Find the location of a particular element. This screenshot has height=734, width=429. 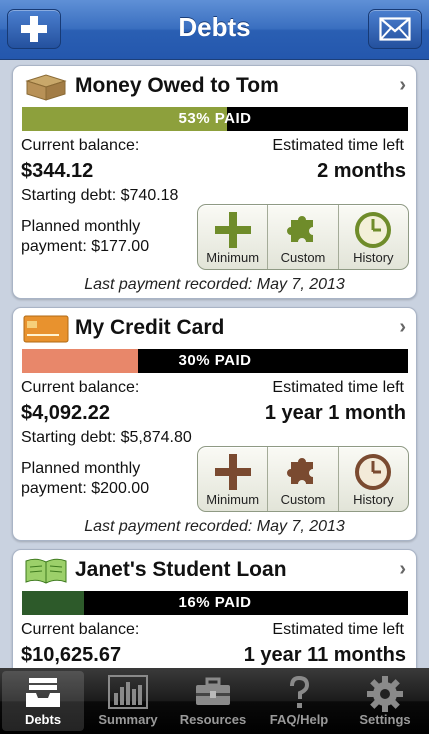

bar-chart-icon is located at coordinates (128, 692).